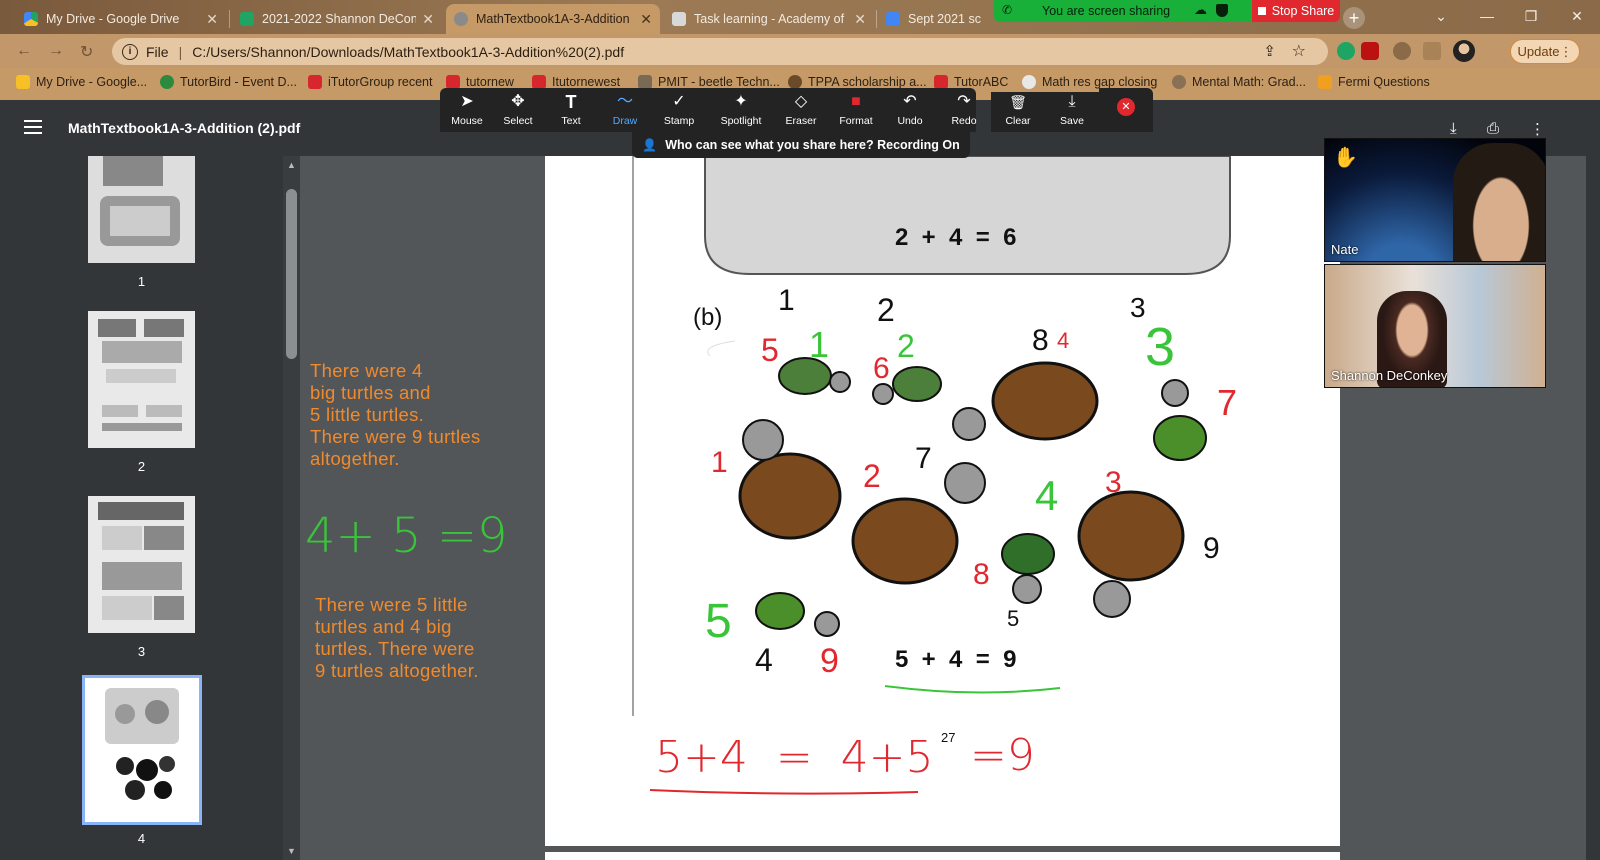  What do you see at coordinates (121, 19) in the screenshot?
I see `tab-my-drive: My Drive - Google Drive ✕` at bounding box center [121, 19].